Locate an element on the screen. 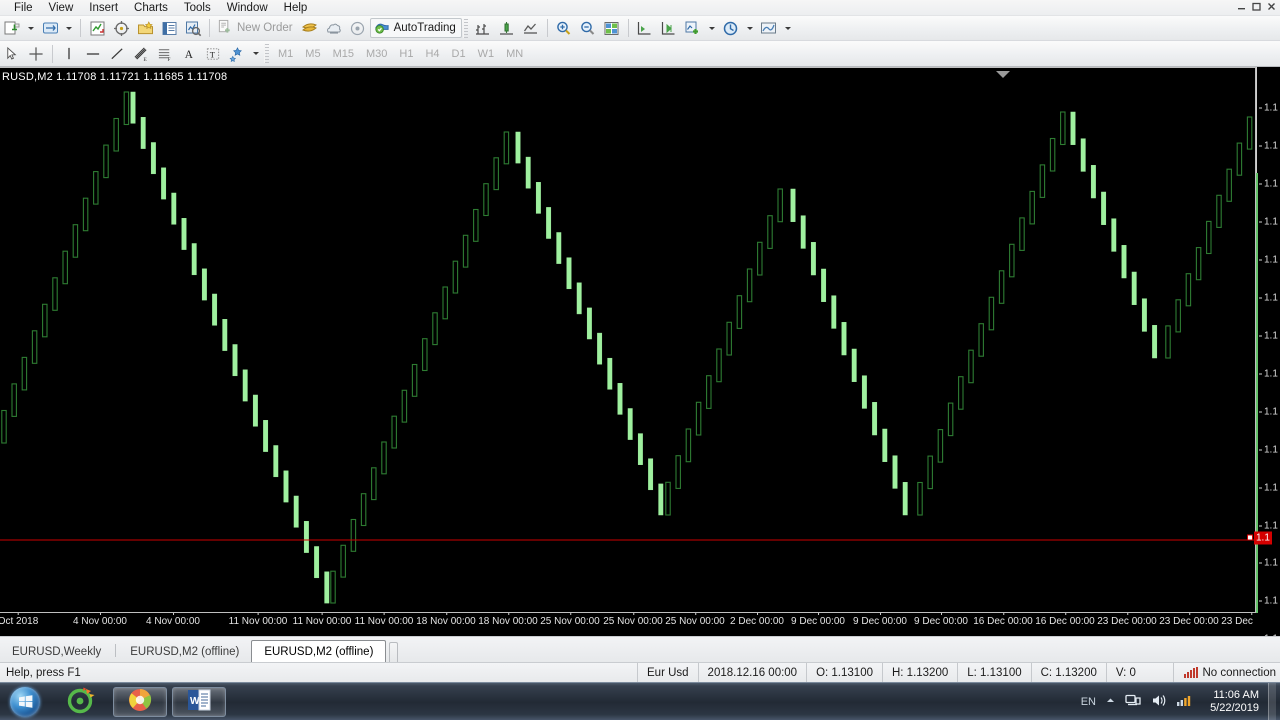 The image size is (1280, 720). show-desktop-button is located at coordinates (1272, 701).